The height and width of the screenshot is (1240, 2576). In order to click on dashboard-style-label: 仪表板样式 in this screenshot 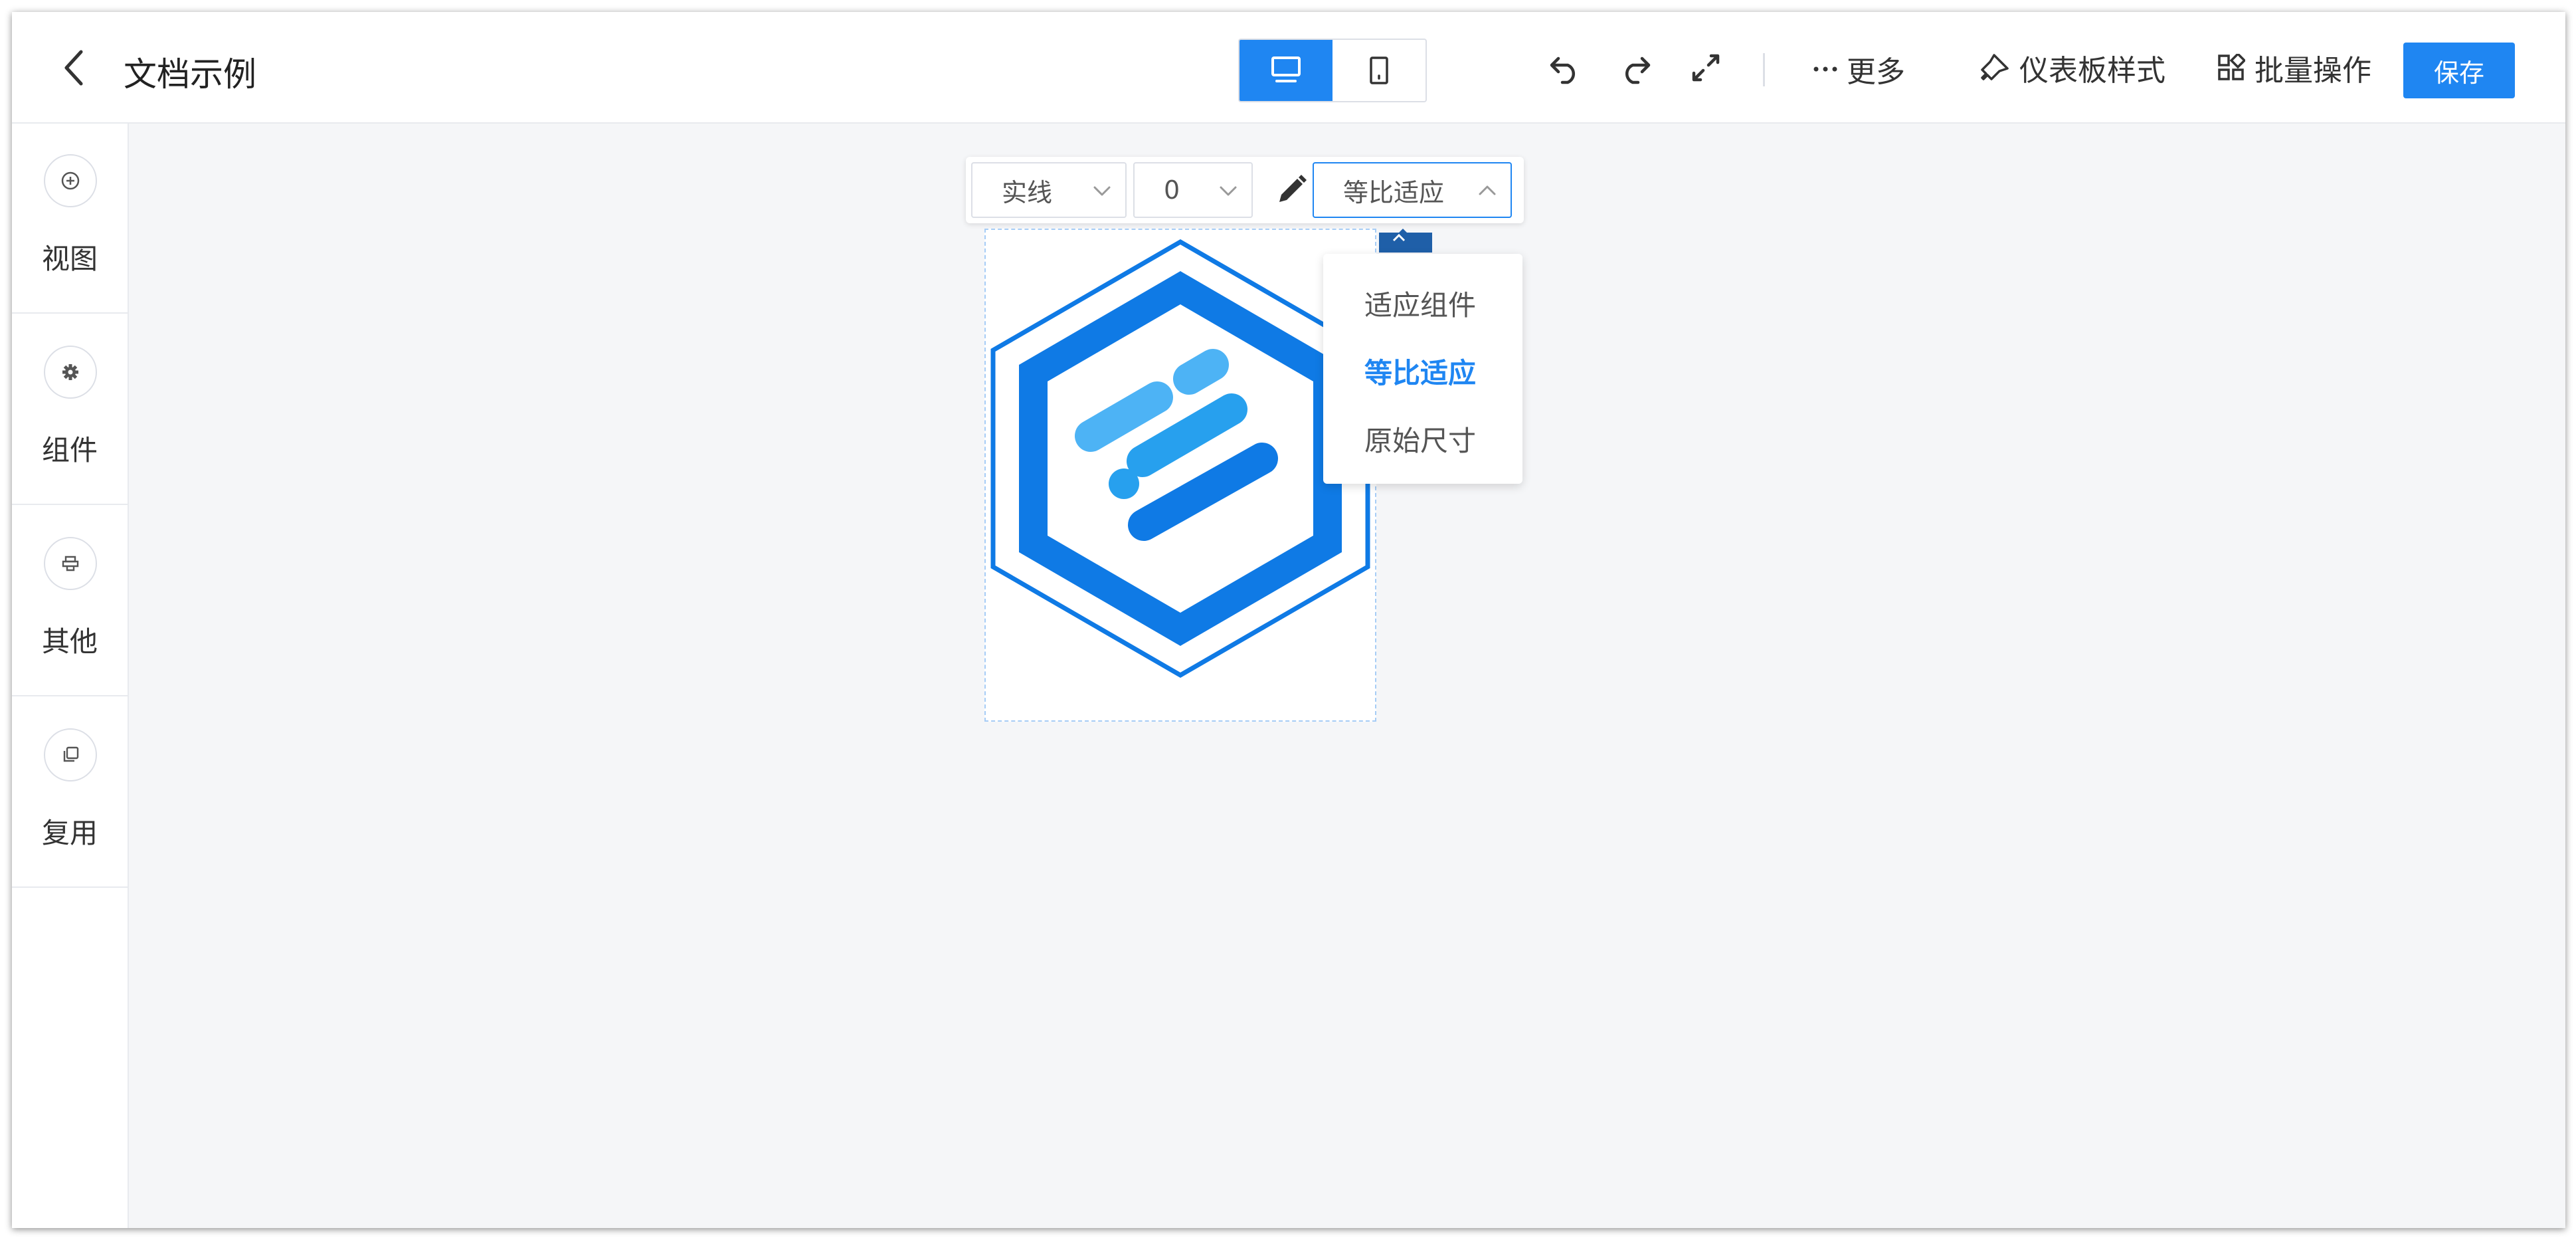, I will do `click(2092, 71)`.